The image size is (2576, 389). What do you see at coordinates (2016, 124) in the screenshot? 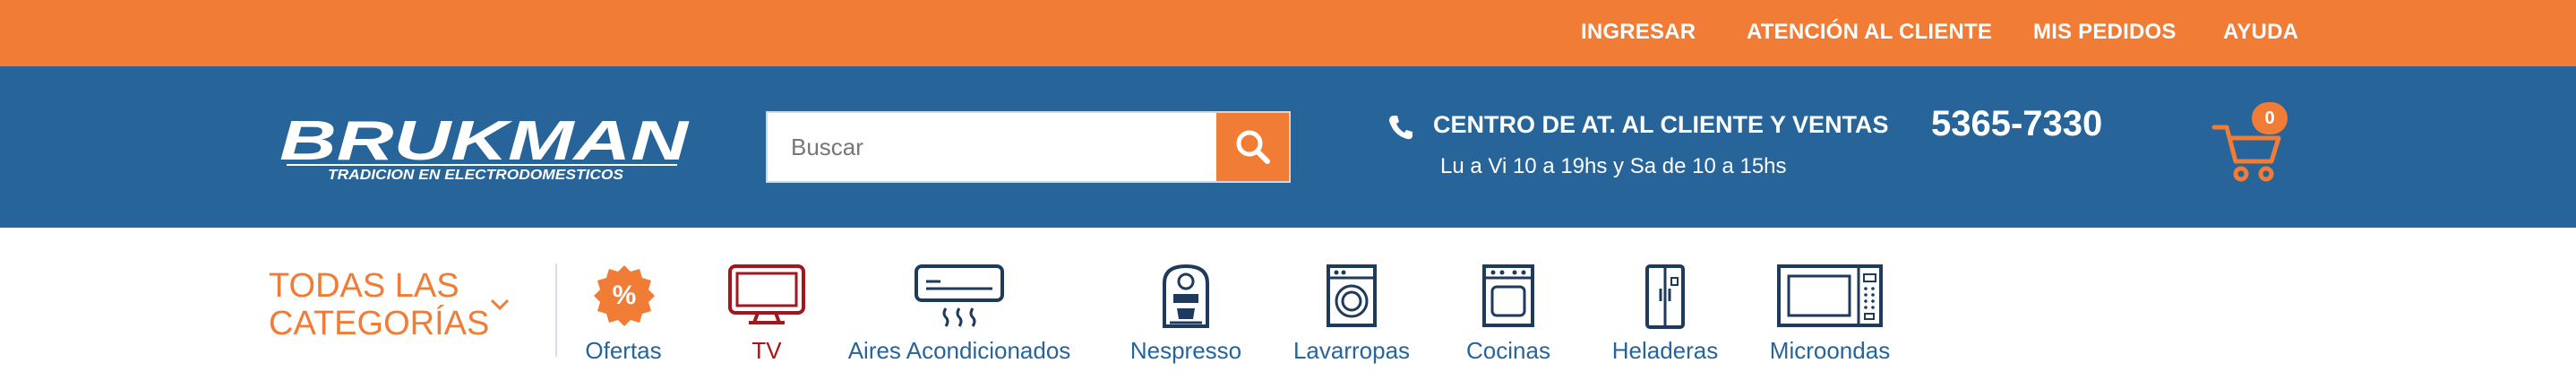
I see `phone-number: 5365-7330` at bounding box center [2016, 124].